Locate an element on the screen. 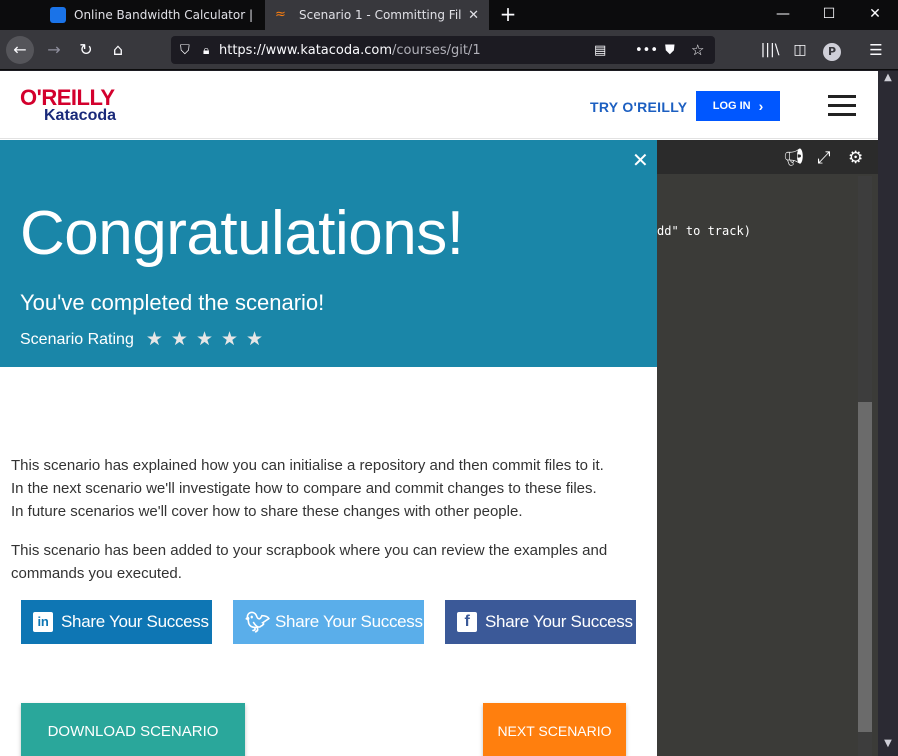 Image resolution: width=898 pixels, height=756 pixels. katacoda-favicon-icon: ≈ is located at coordinates (280, 14).